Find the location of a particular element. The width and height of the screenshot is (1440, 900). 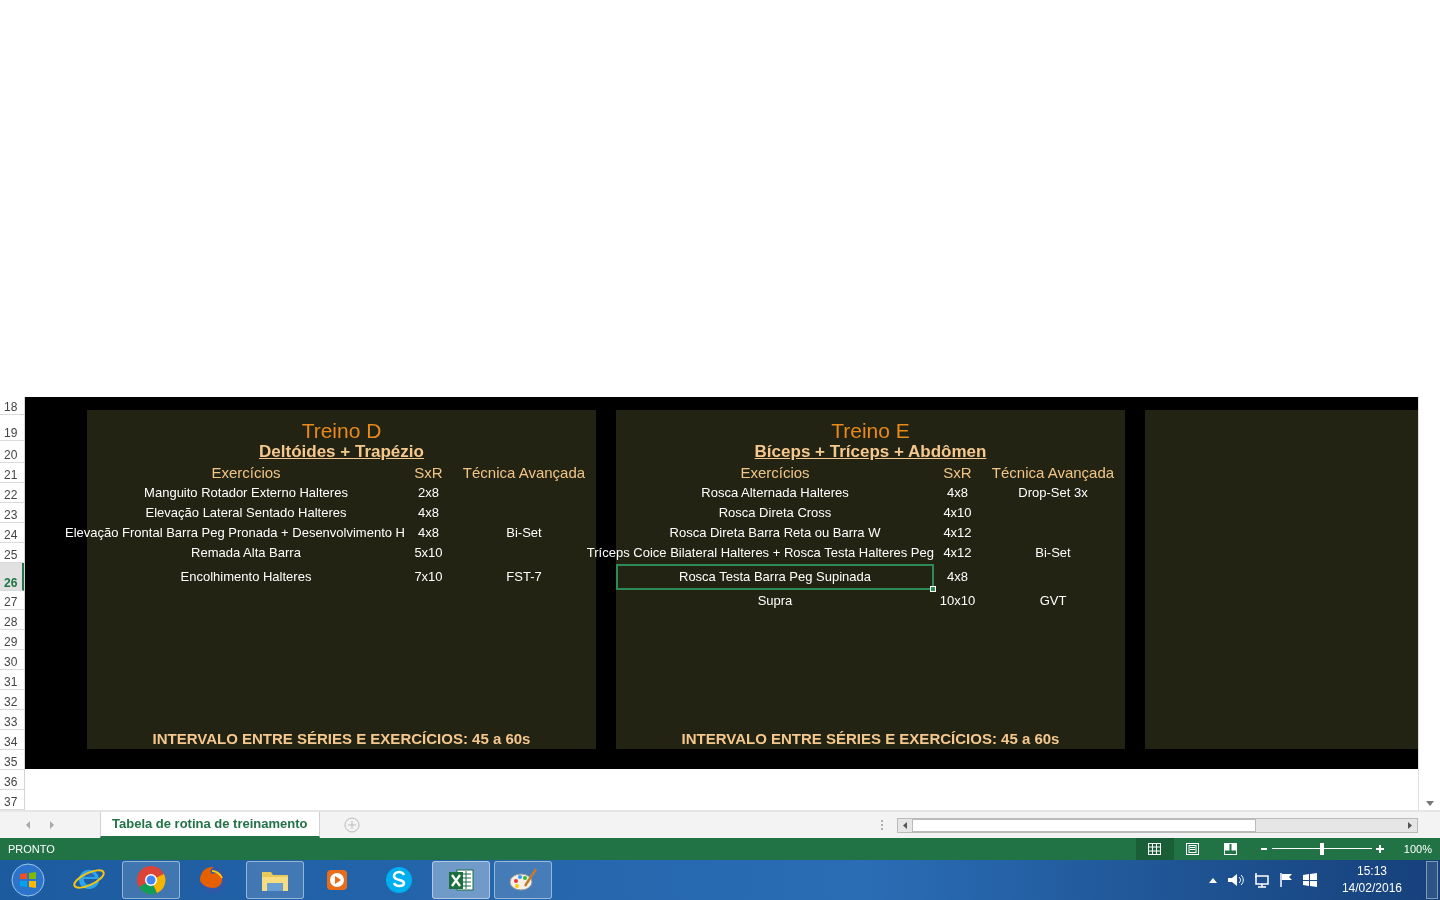

exercise-cell-text: Elevação Frontal Barra Peg Pronada + Desenvolvimento H is located at coordinates (235, 533).